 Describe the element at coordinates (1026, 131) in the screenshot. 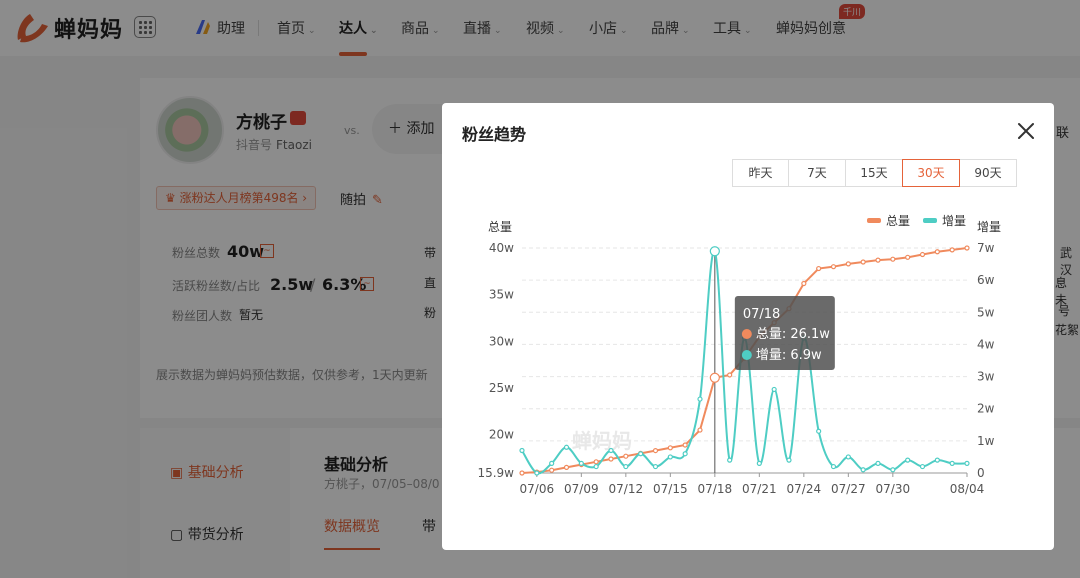

I see `close-icon` at that location.